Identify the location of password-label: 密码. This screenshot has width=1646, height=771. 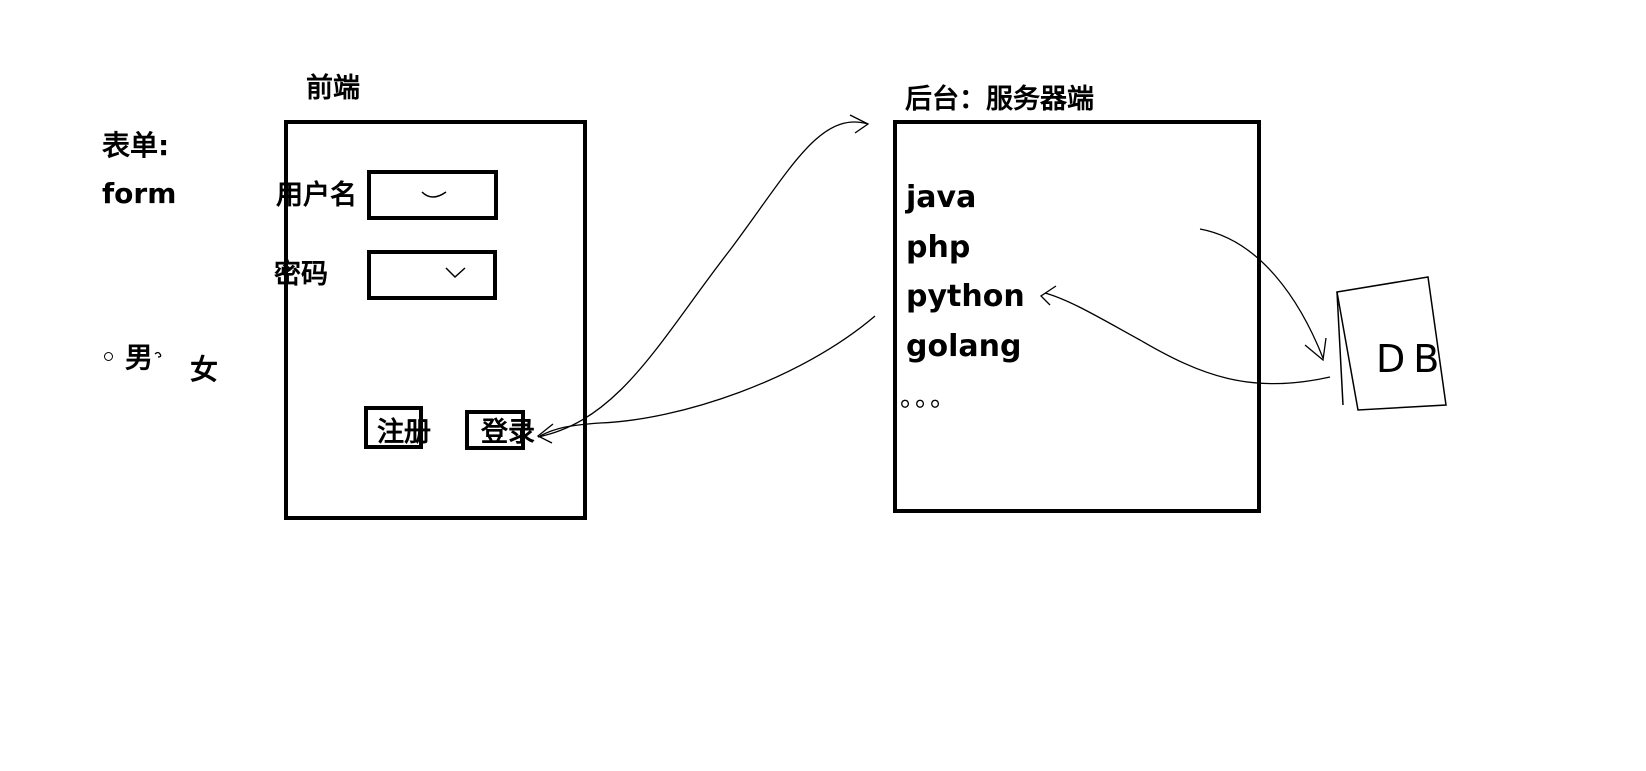
(301, 274).